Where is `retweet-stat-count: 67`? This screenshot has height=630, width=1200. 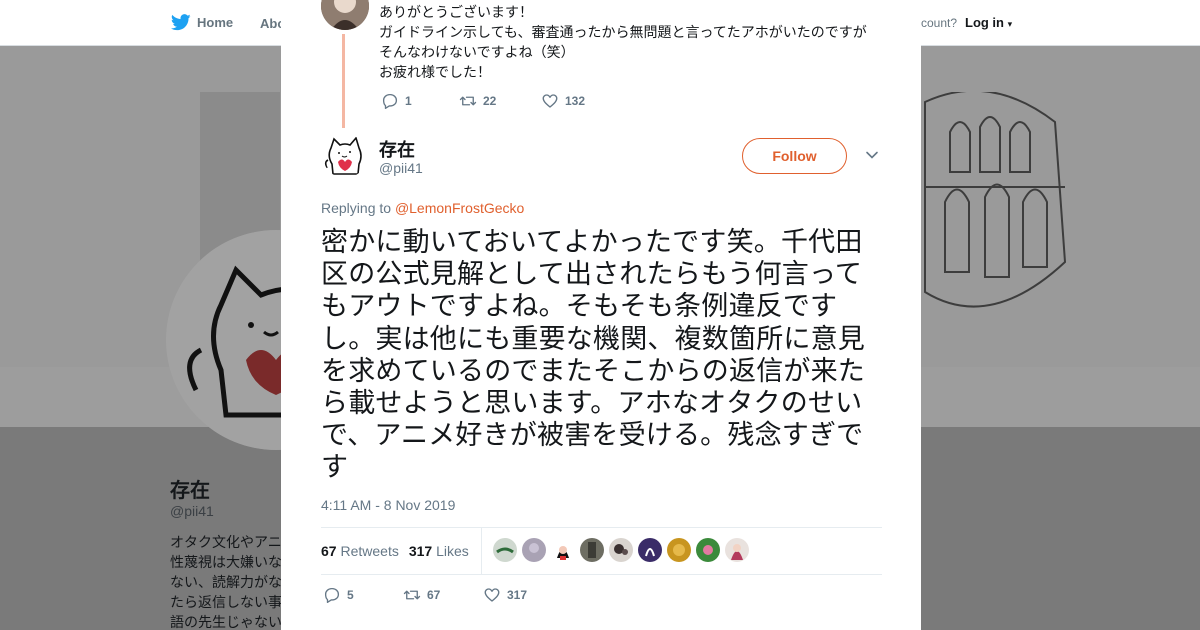 retweet-stat-count: 67 is located at coordinates (329, 551).